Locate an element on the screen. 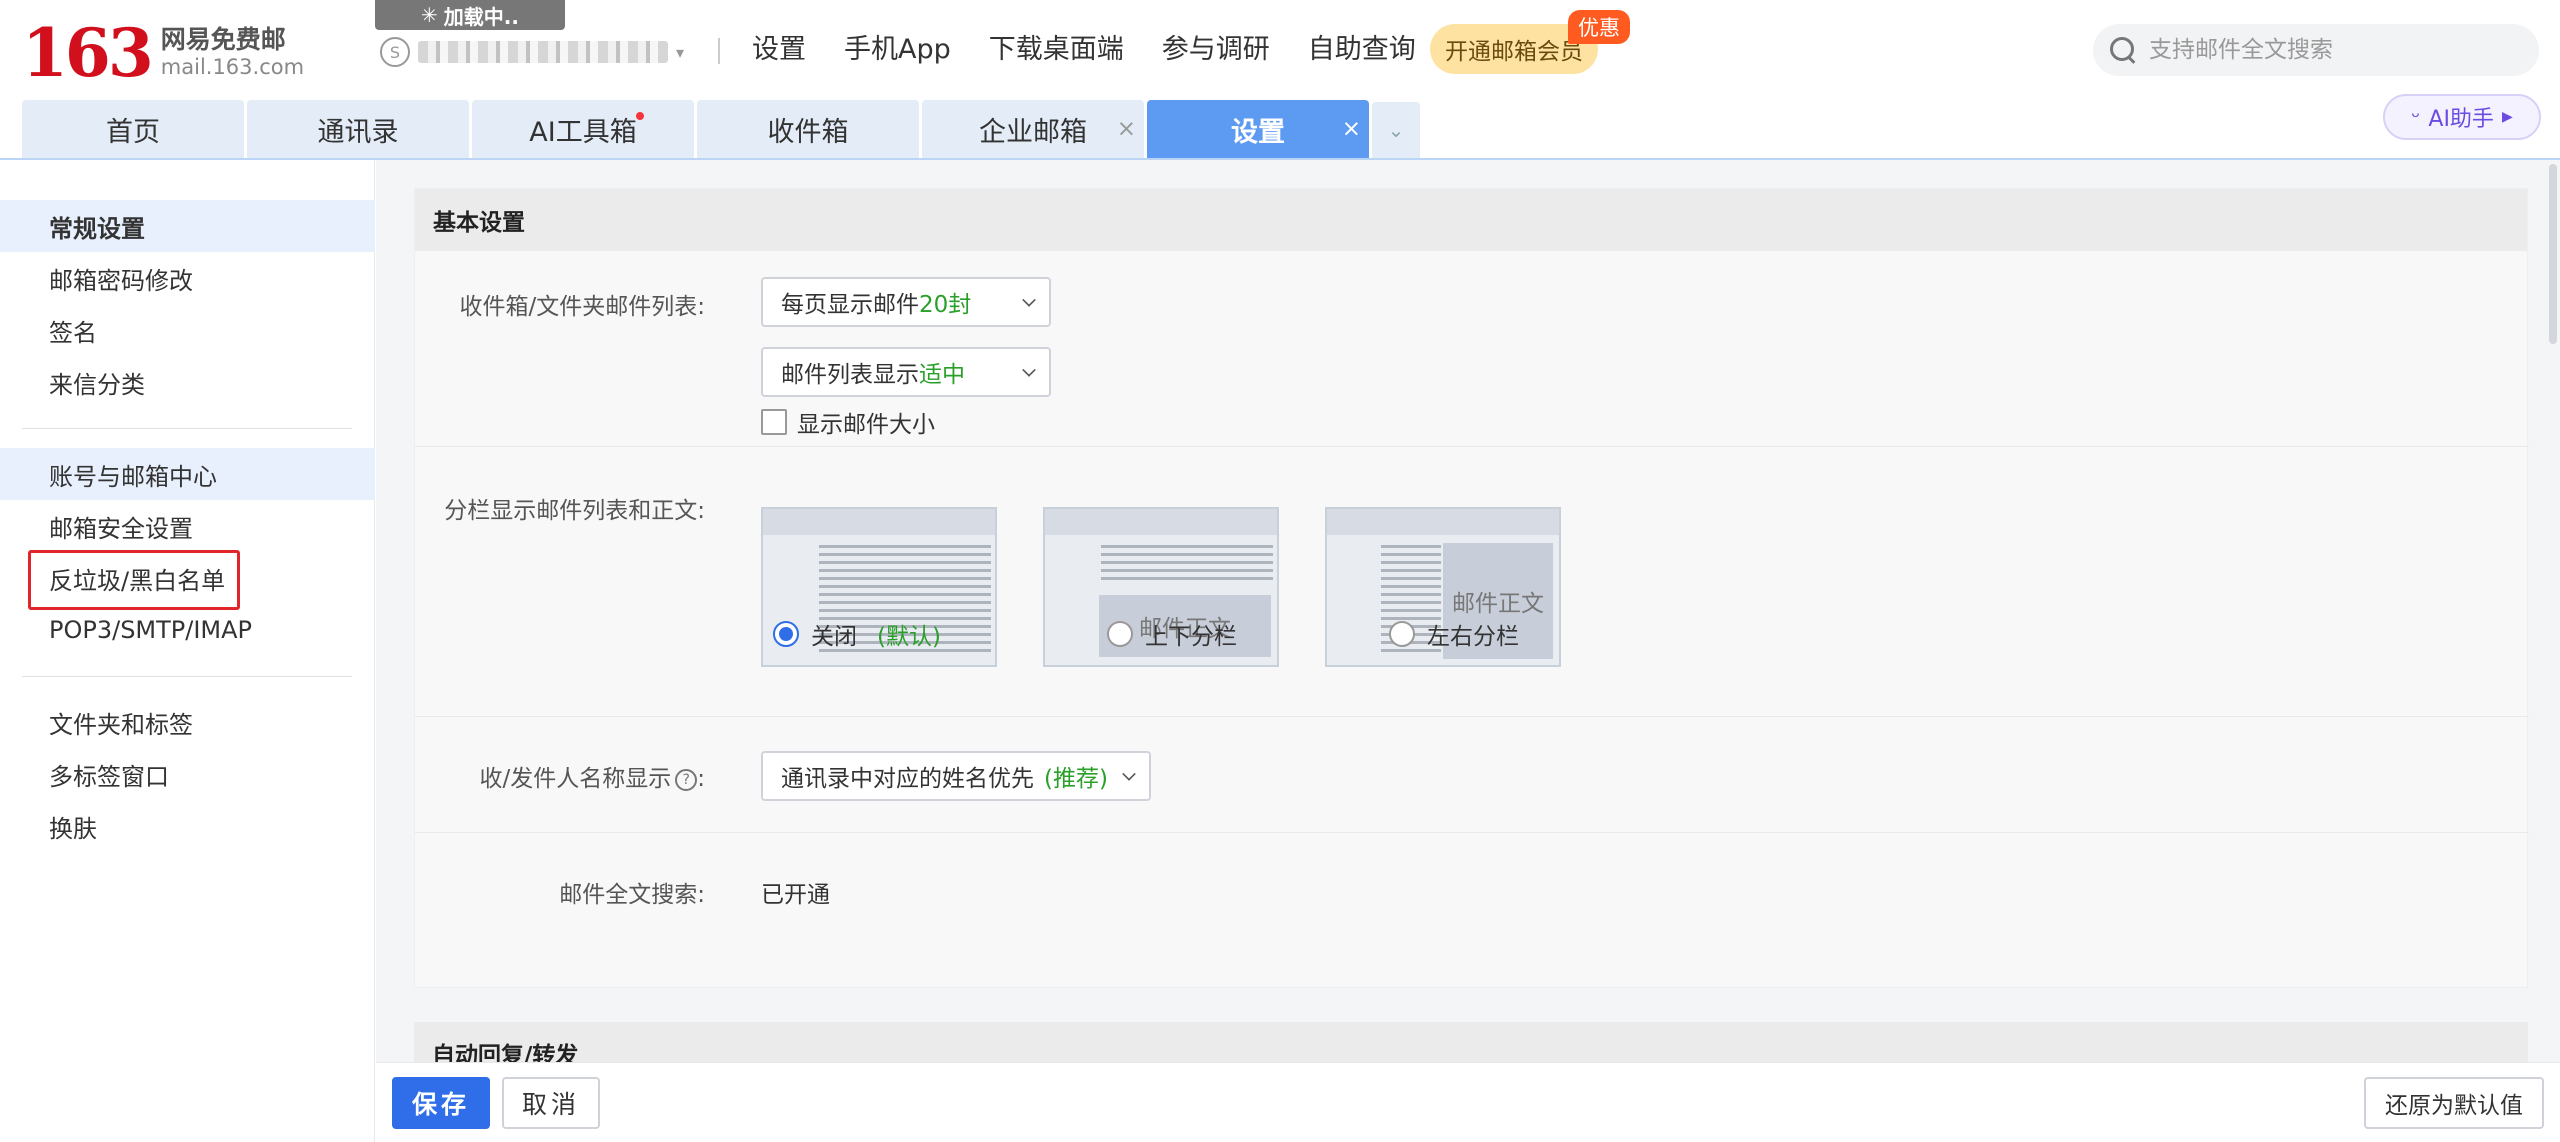  action-bar: 保存 取消 还原为默认值 is located at coordinates (1468, 1102).